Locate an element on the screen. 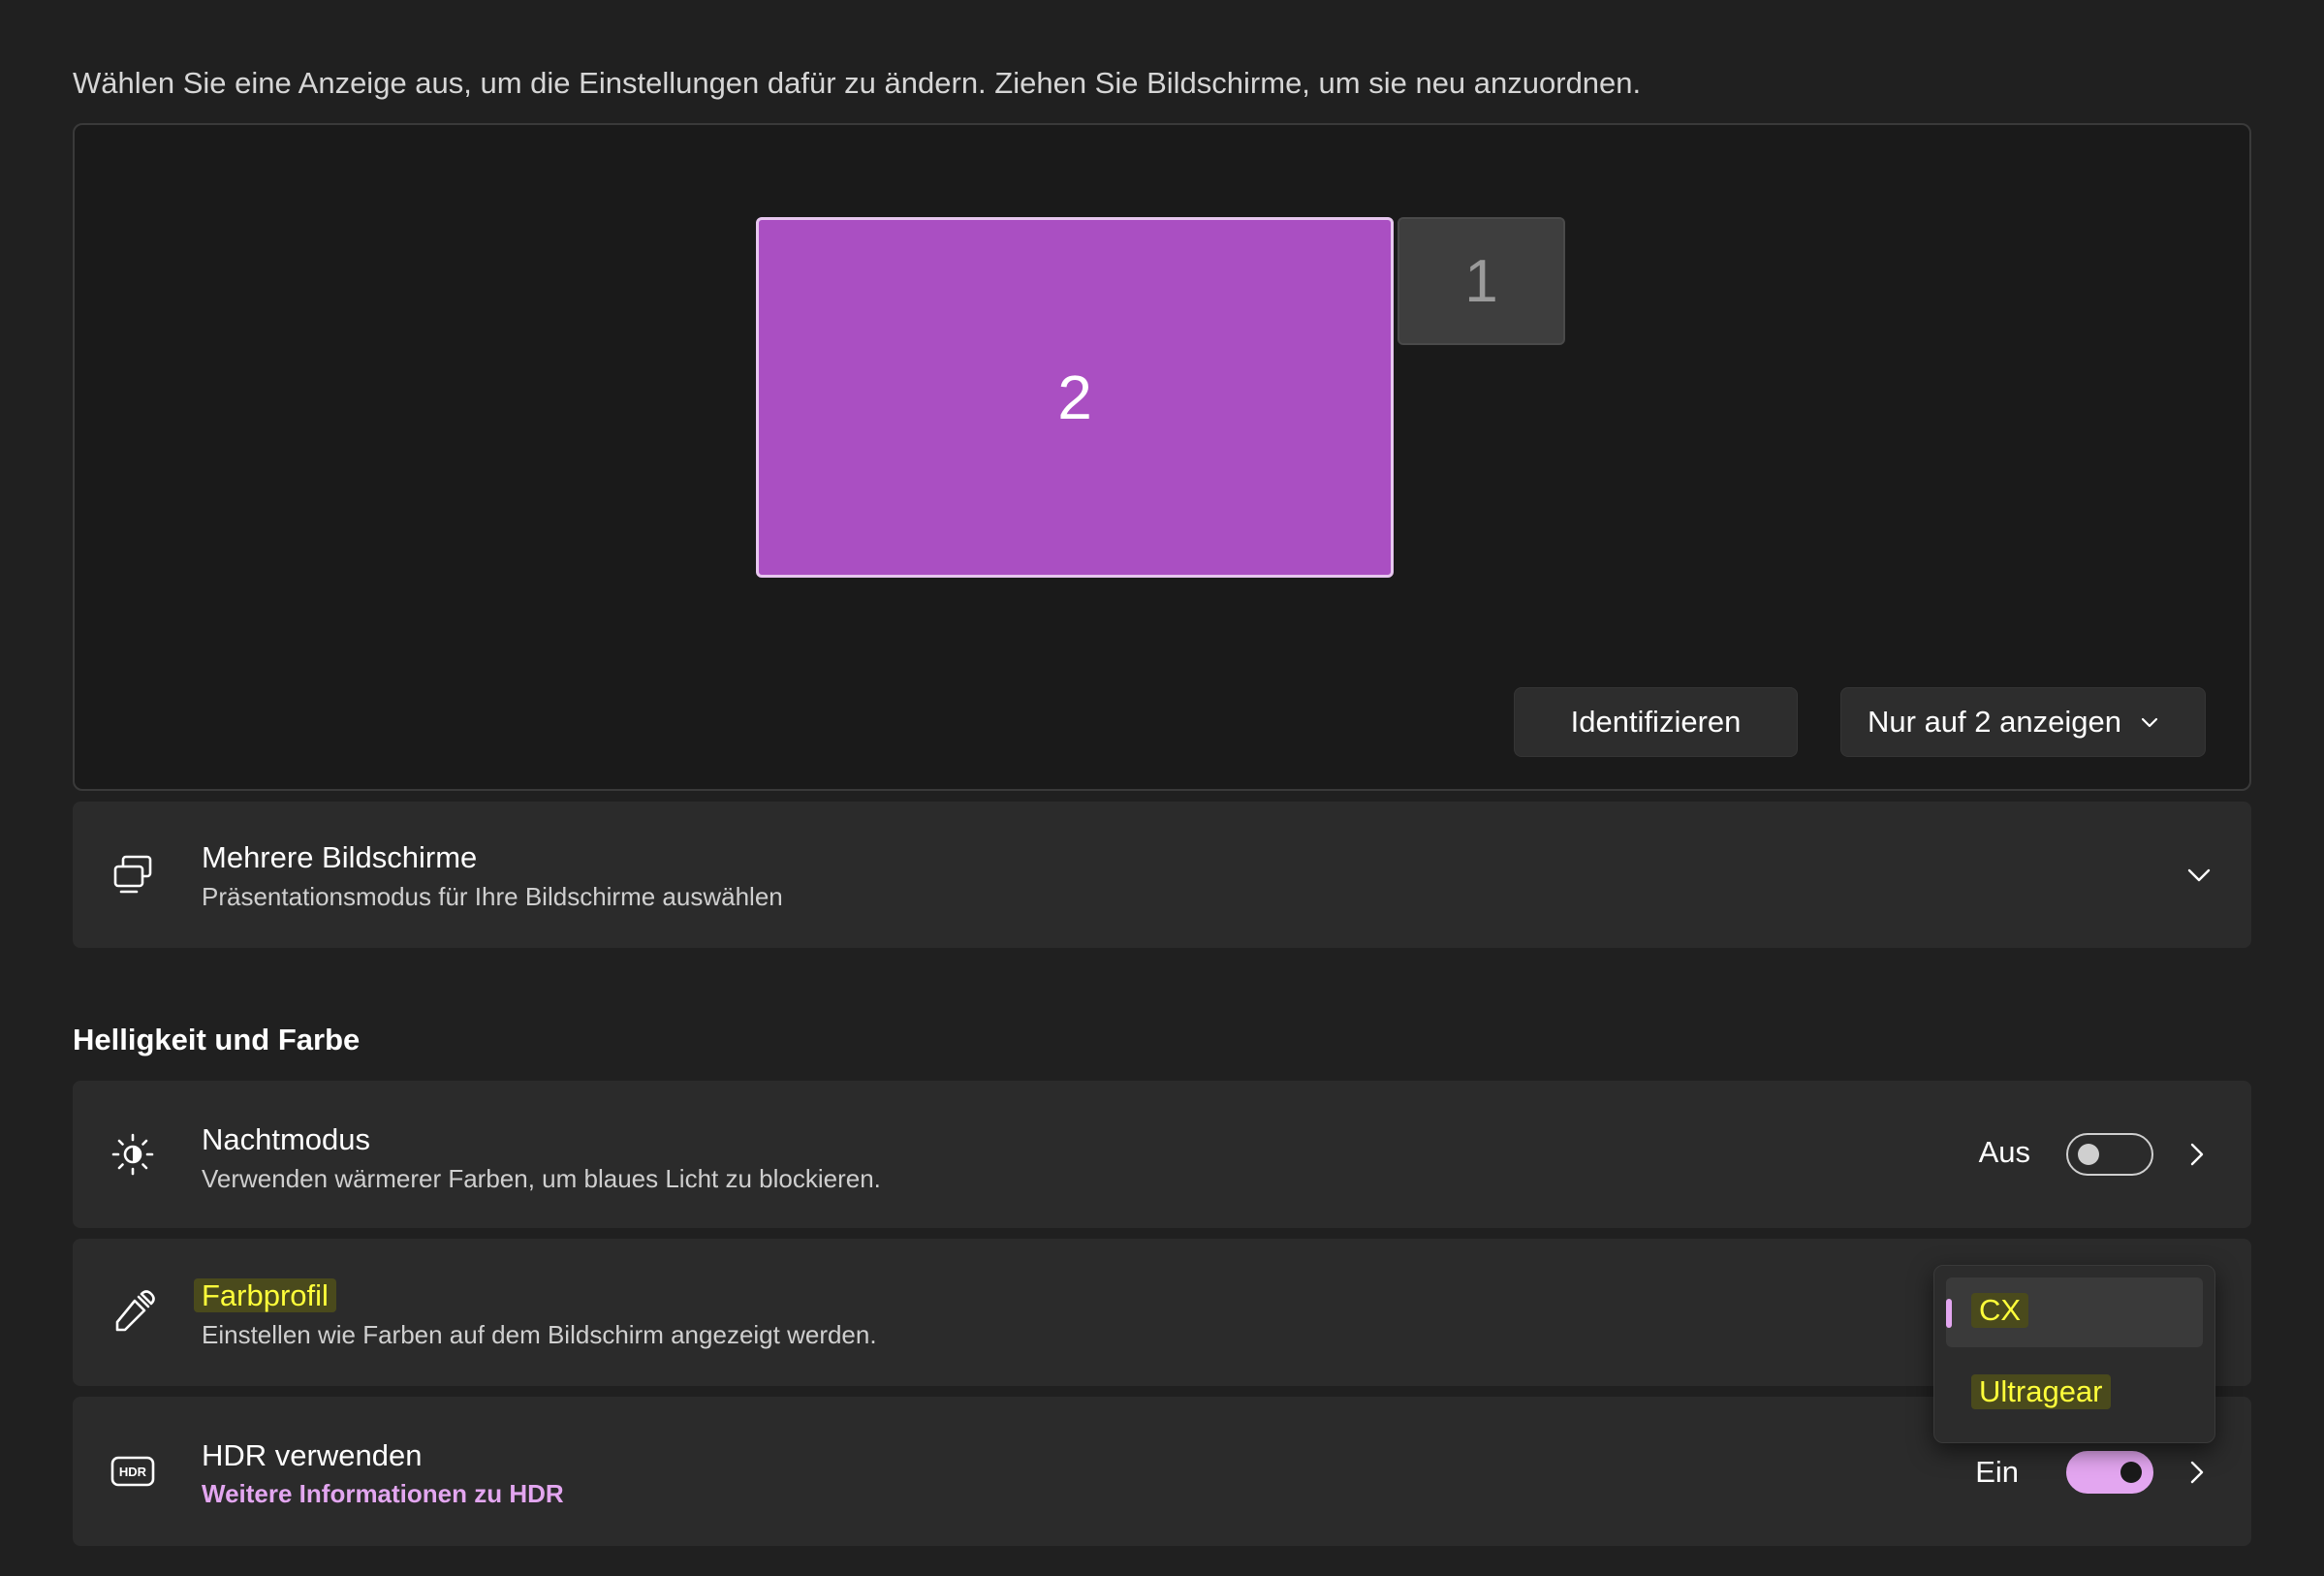 Image resolution: width=2324 pixels, height=1576 pixels. color-profile-dropdown: CX Ultragear is located at coordinates (2074, 1354).